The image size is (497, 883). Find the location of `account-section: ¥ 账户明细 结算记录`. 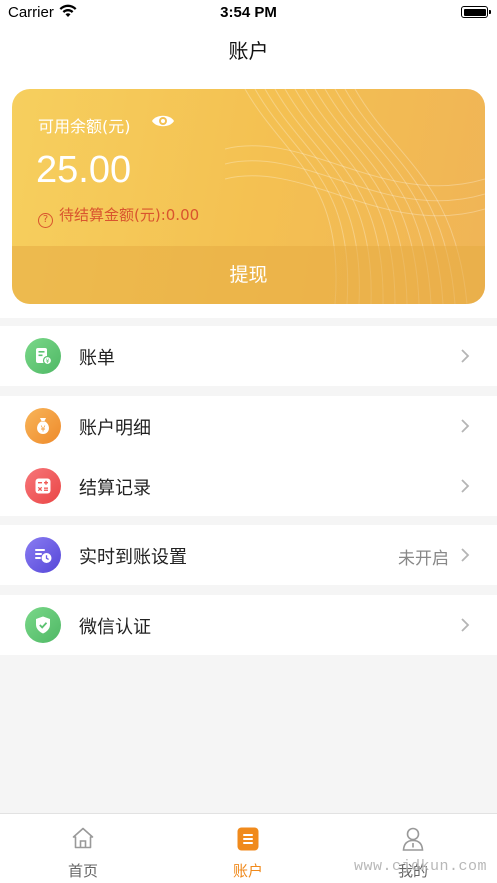

account-section: ¥ 账户明细 结算记录 is located at coordinates (248, 456).